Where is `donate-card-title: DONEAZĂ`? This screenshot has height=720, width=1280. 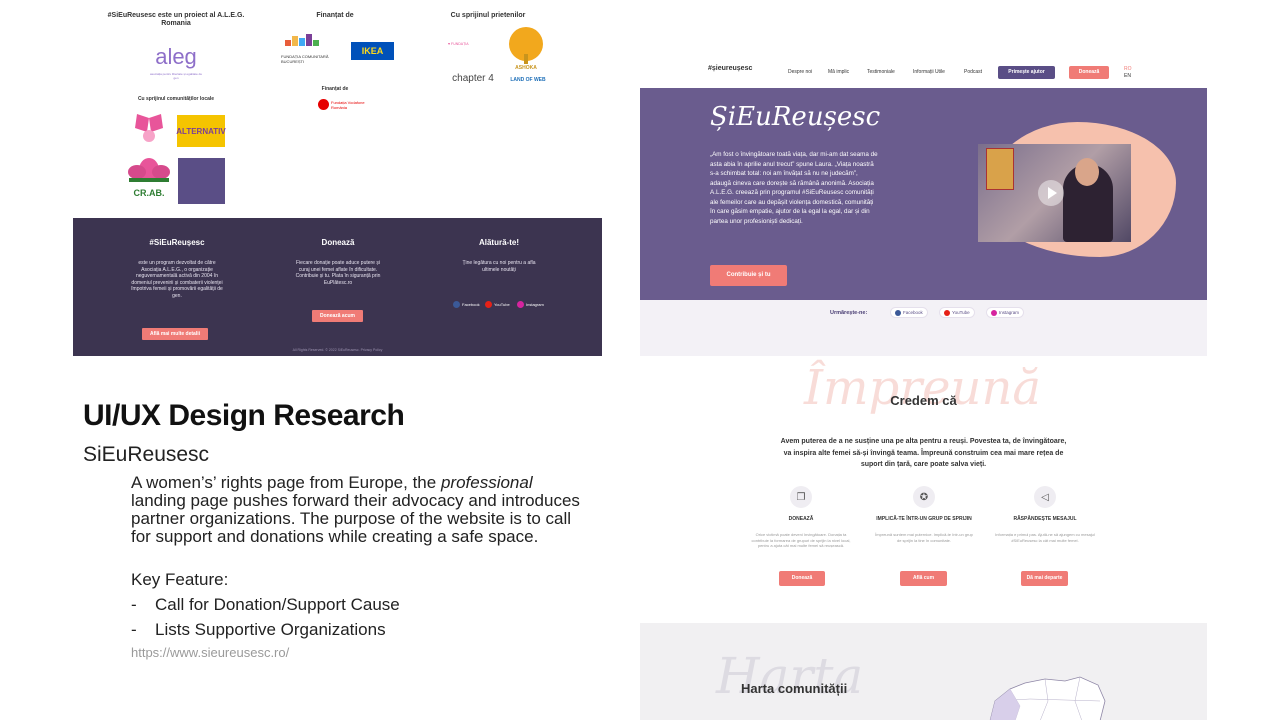 donate-card-title: DONEAZĂ is located at coordinates (801, 519).